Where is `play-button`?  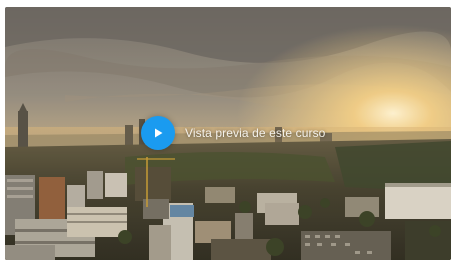
play-button is located at coordinates (158, 133).